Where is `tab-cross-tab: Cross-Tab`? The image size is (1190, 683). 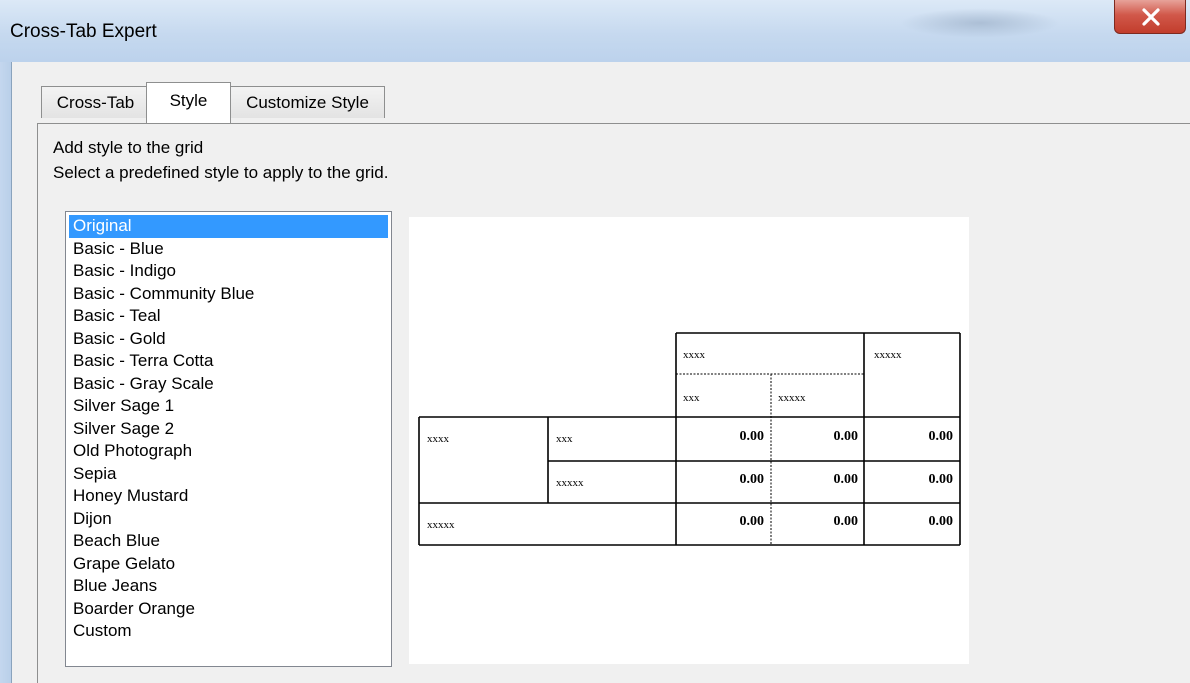
tab-cross-tab: Cross-Tab is located at coordinates (95, 102).